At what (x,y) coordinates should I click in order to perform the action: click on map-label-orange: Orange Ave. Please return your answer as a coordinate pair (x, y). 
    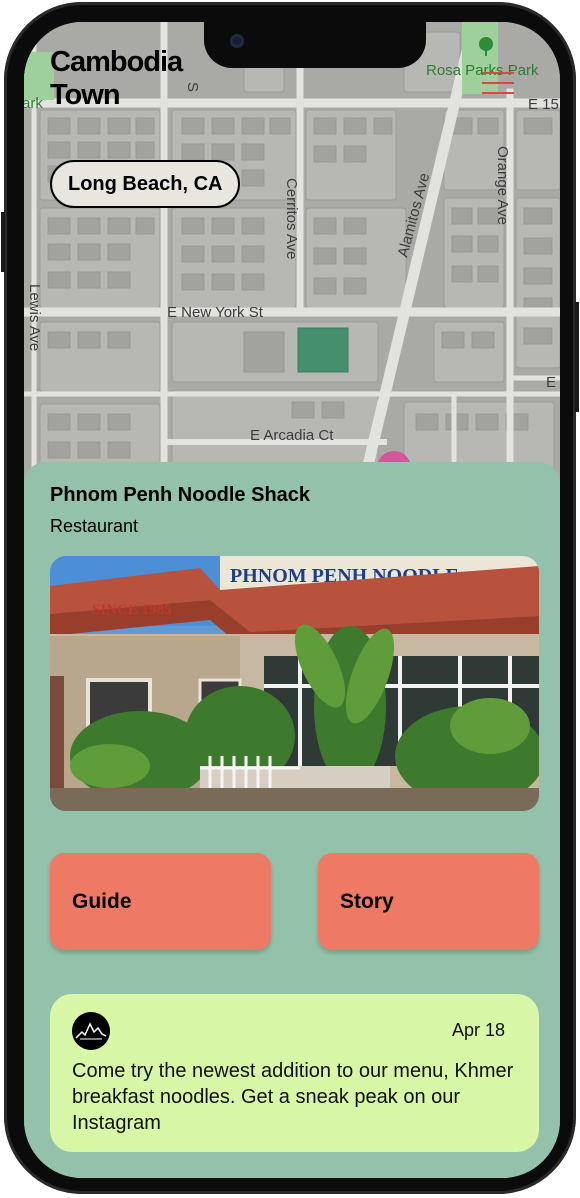
    Looking at the image, I should click on (502, 185).